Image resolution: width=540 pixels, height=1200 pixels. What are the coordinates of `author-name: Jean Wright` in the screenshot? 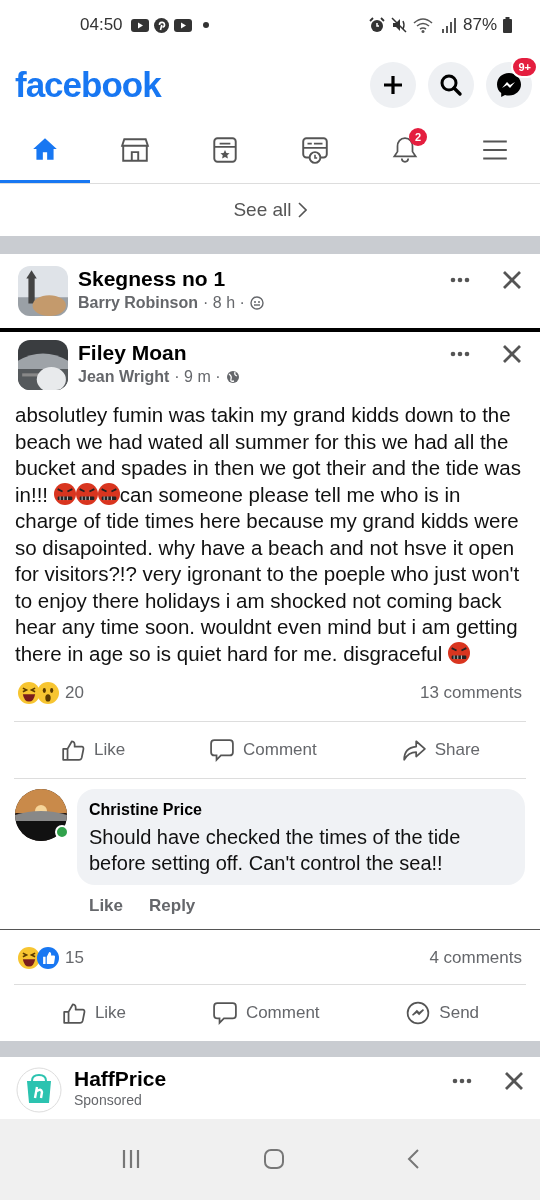 It's located at (124, 377).